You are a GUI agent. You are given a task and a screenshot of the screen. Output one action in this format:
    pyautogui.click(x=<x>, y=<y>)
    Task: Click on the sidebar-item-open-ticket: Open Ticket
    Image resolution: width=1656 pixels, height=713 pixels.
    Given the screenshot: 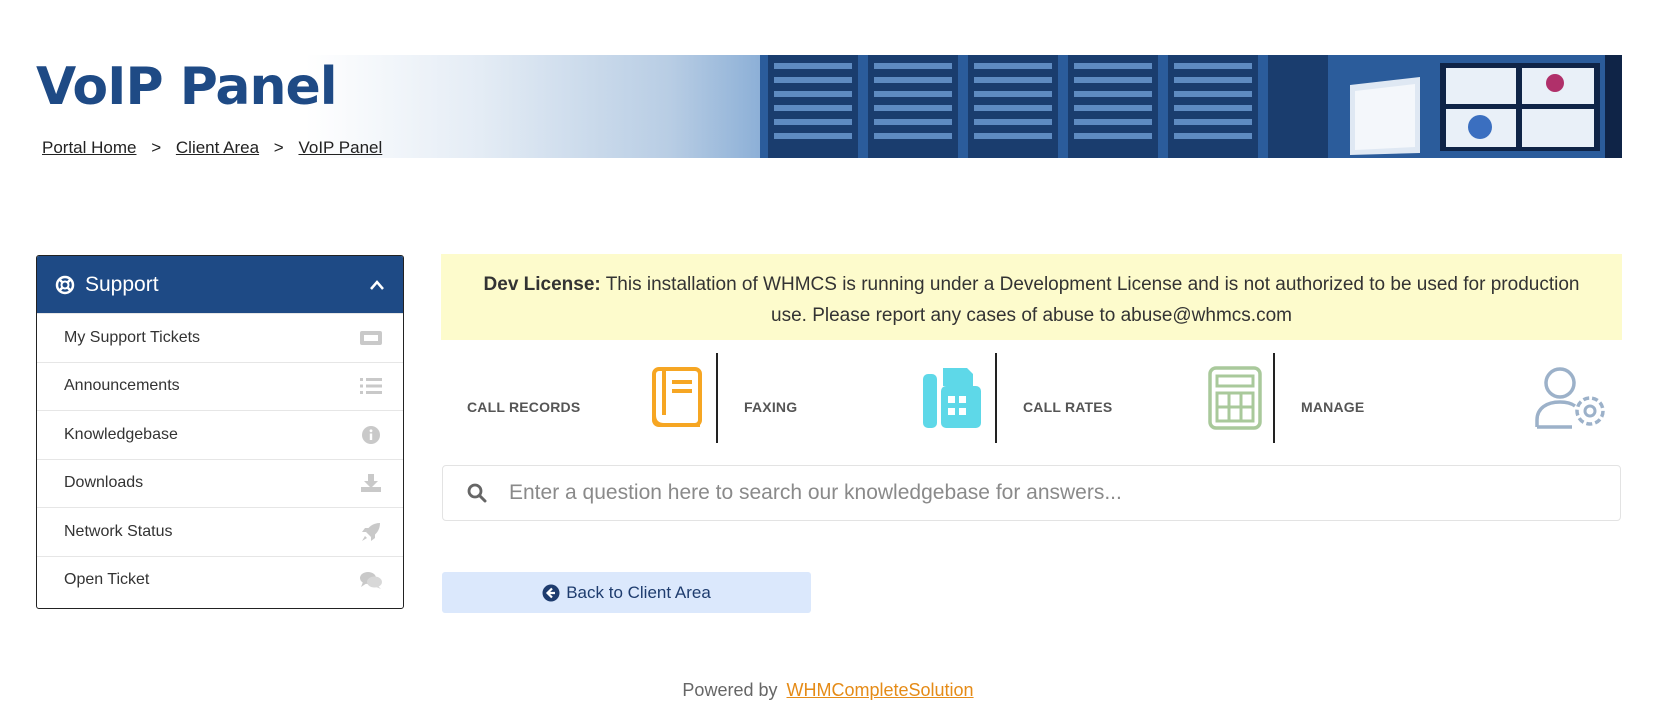 What is the action you would take?
    pyautogui.click(x=220, y=580)
    